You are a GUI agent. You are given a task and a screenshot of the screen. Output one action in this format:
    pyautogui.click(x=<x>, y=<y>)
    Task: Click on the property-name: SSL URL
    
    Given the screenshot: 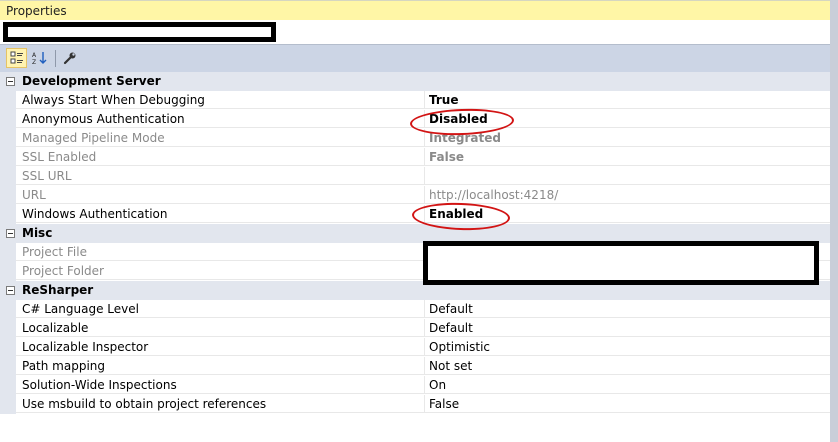 What is the action you would take?
    pyautogui.click(x=220, y=176)
    